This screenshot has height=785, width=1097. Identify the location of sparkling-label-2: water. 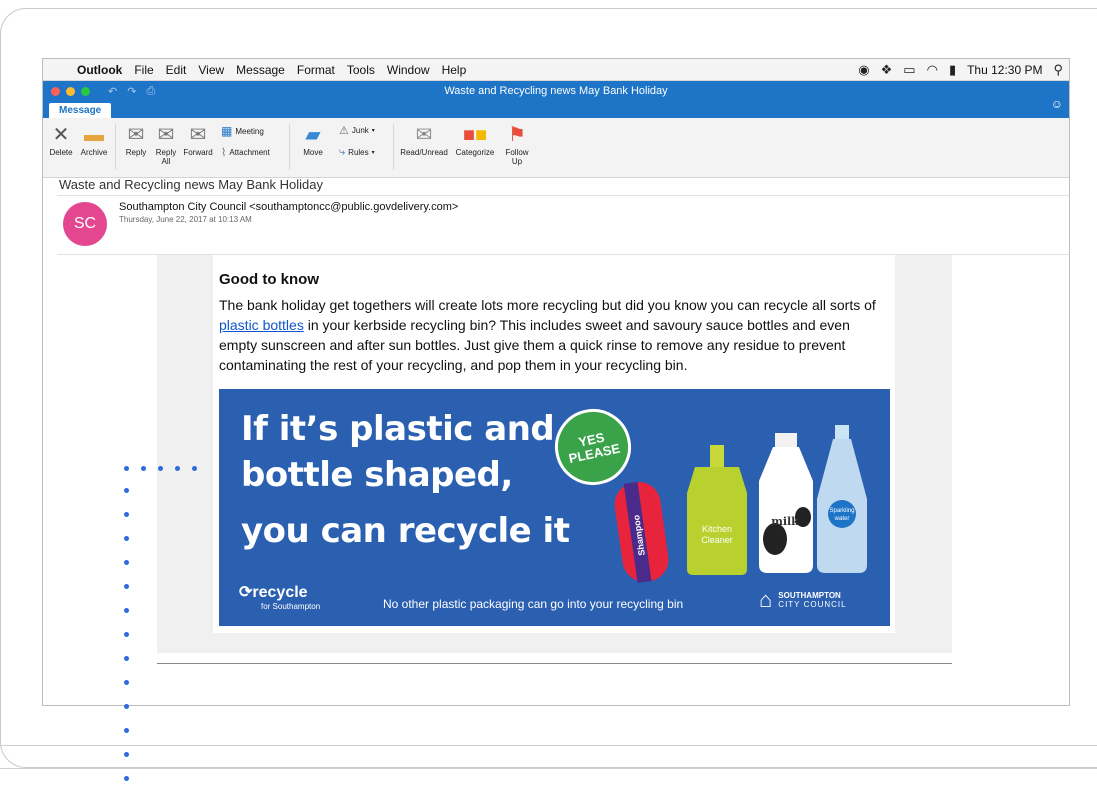
(842, 519).